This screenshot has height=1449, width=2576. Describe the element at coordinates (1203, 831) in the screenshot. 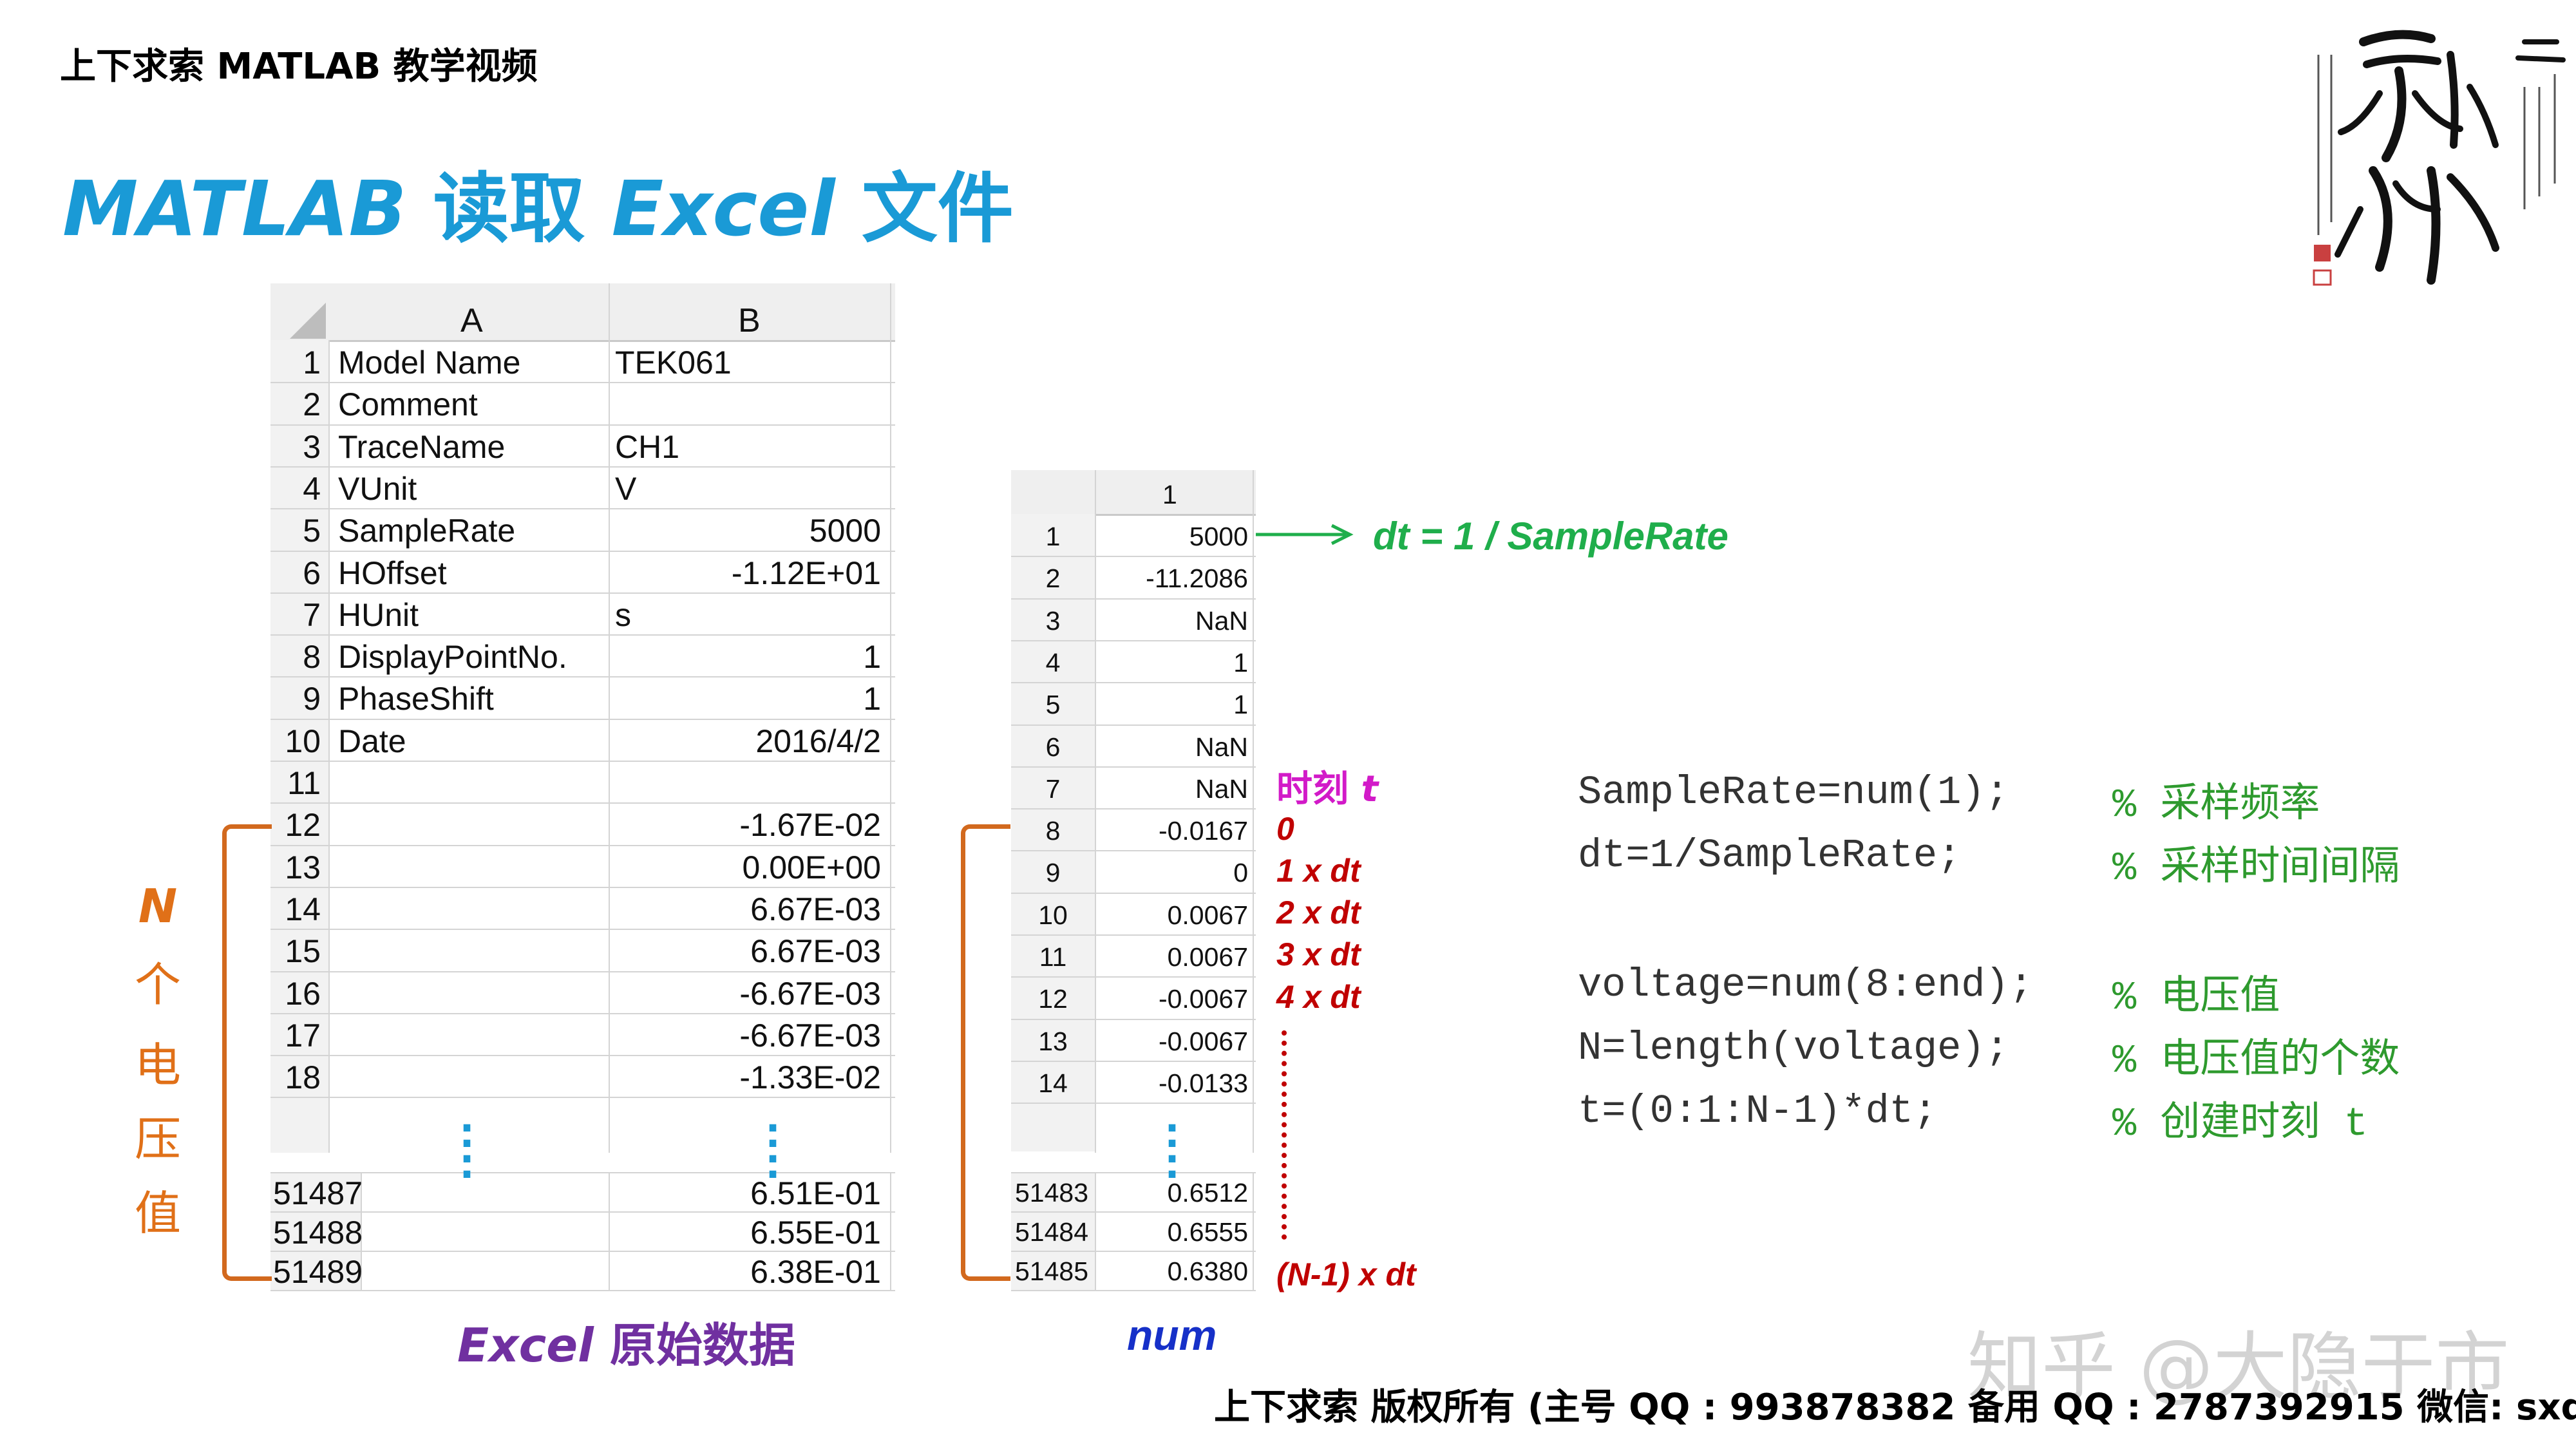

I see `num-cell: -0.0167` at that location.